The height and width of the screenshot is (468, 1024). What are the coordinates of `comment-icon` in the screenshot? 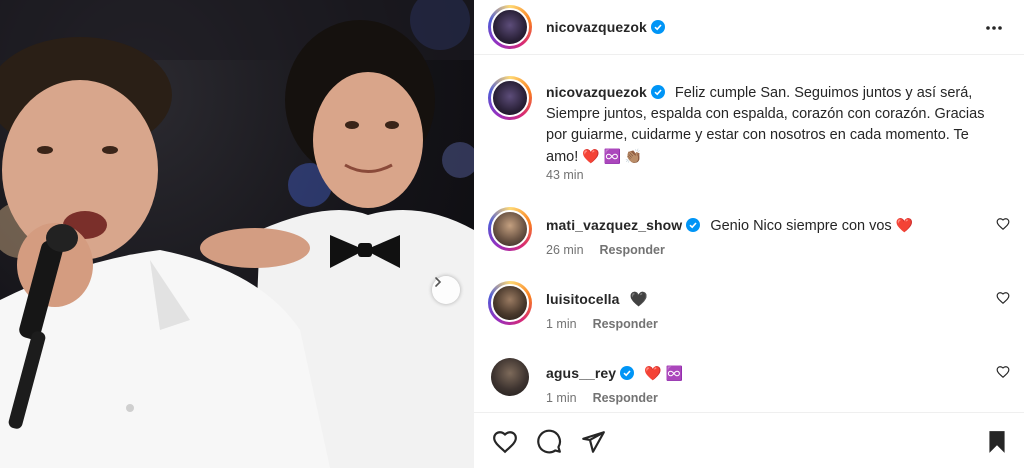 It's located at (549, 442).